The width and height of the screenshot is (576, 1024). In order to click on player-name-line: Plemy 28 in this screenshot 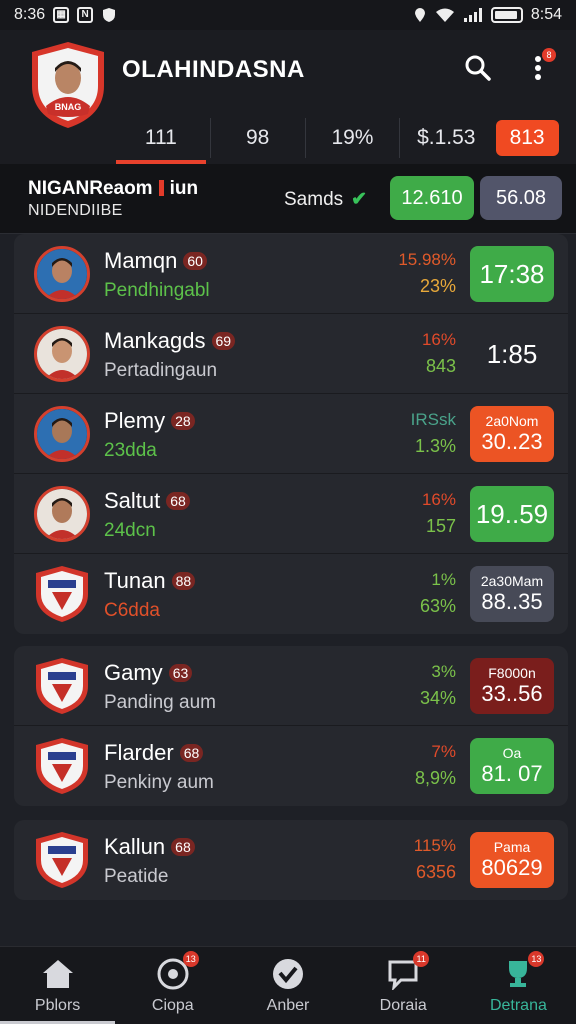, I will do `click(149, 421)`.